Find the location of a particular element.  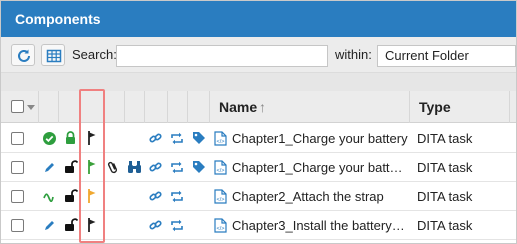

workflow-column-highlight is located at coordinates (92, 166).